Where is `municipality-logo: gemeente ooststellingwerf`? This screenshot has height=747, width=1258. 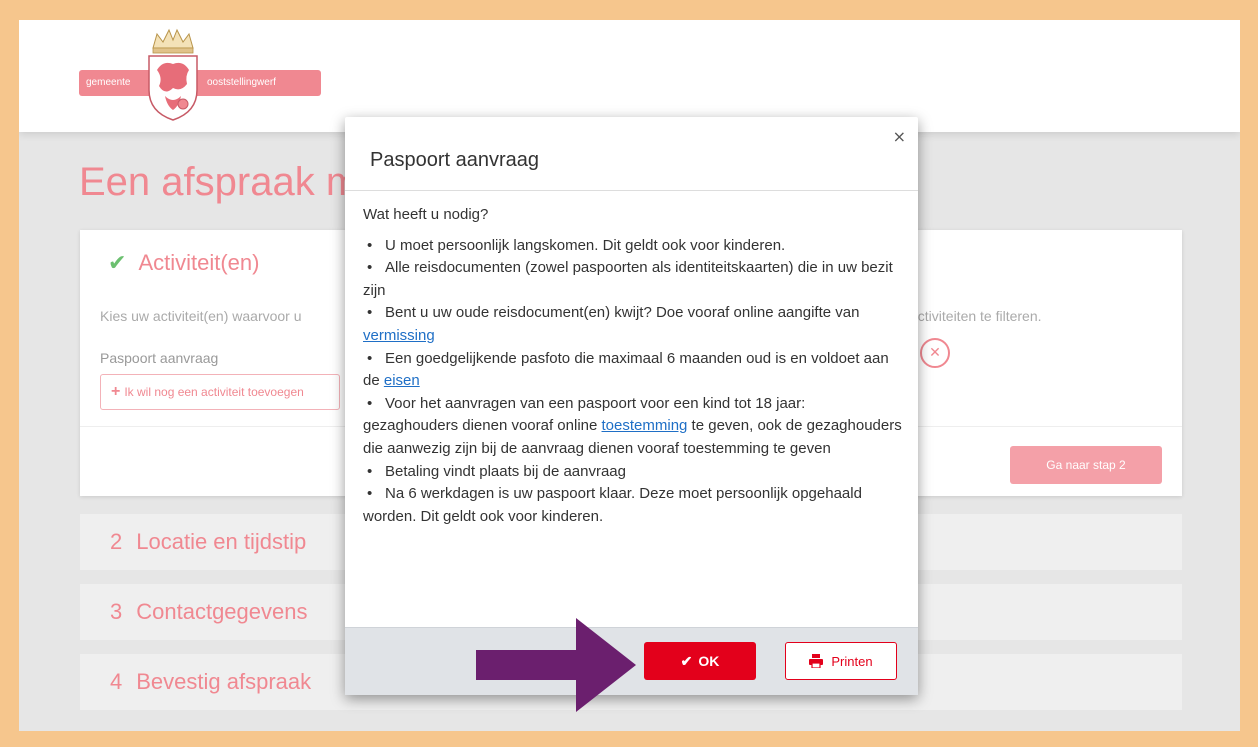
municipality-logo: gemeente ooststellingwerf is located at coordinates (200, 76).